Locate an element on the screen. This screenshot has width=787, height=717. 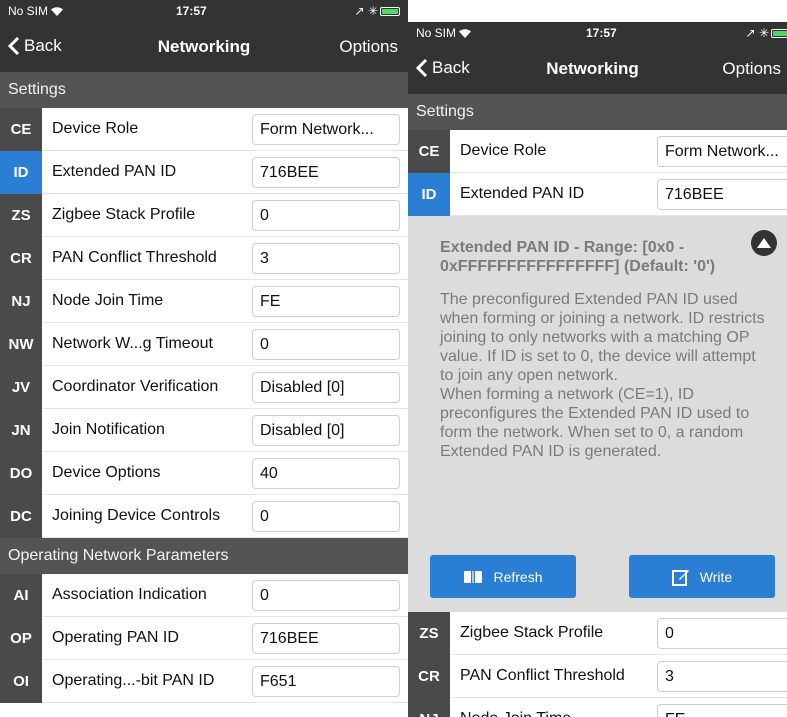
setting-row: JN Join Notification Disabled [0] is located at coordinates (204, 430).